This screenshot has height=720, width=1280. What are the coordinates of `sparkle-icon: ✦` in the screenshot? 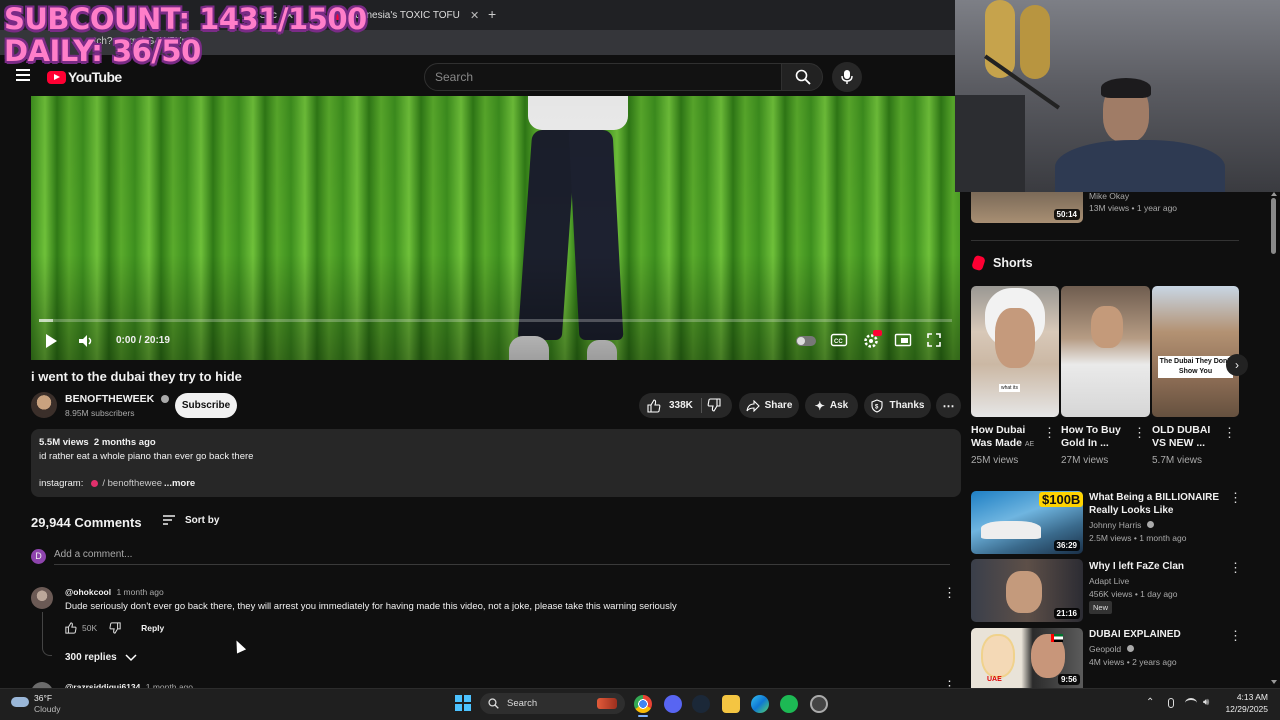 It's located at (819, 405).